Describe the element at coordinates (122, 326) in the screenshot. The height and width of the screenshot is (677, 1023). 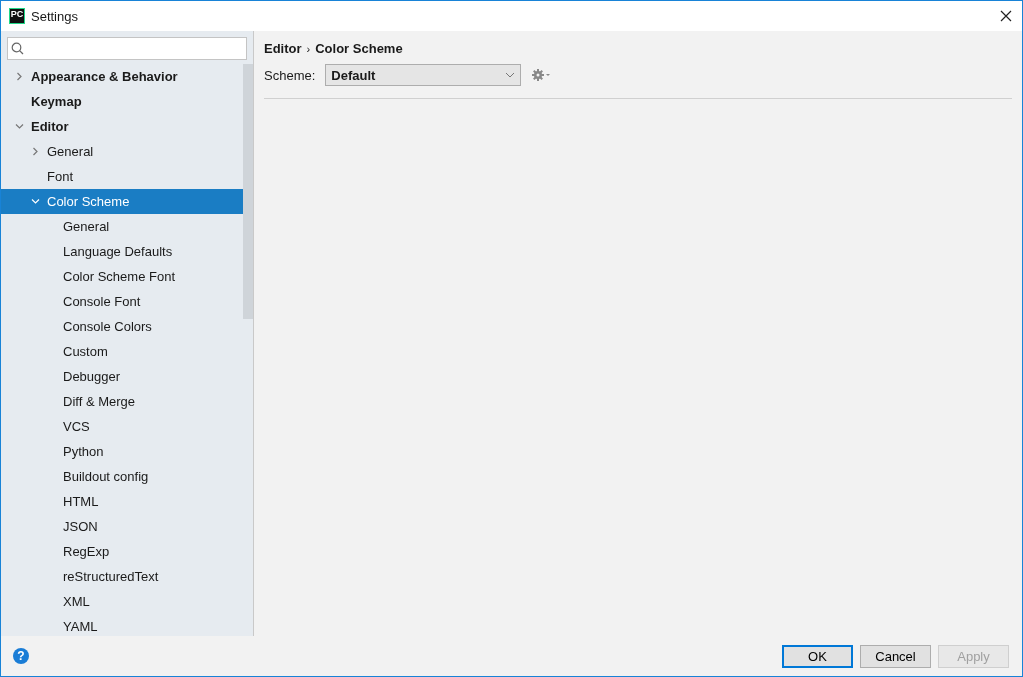
I see `tree-item: Console Colors` at that location.